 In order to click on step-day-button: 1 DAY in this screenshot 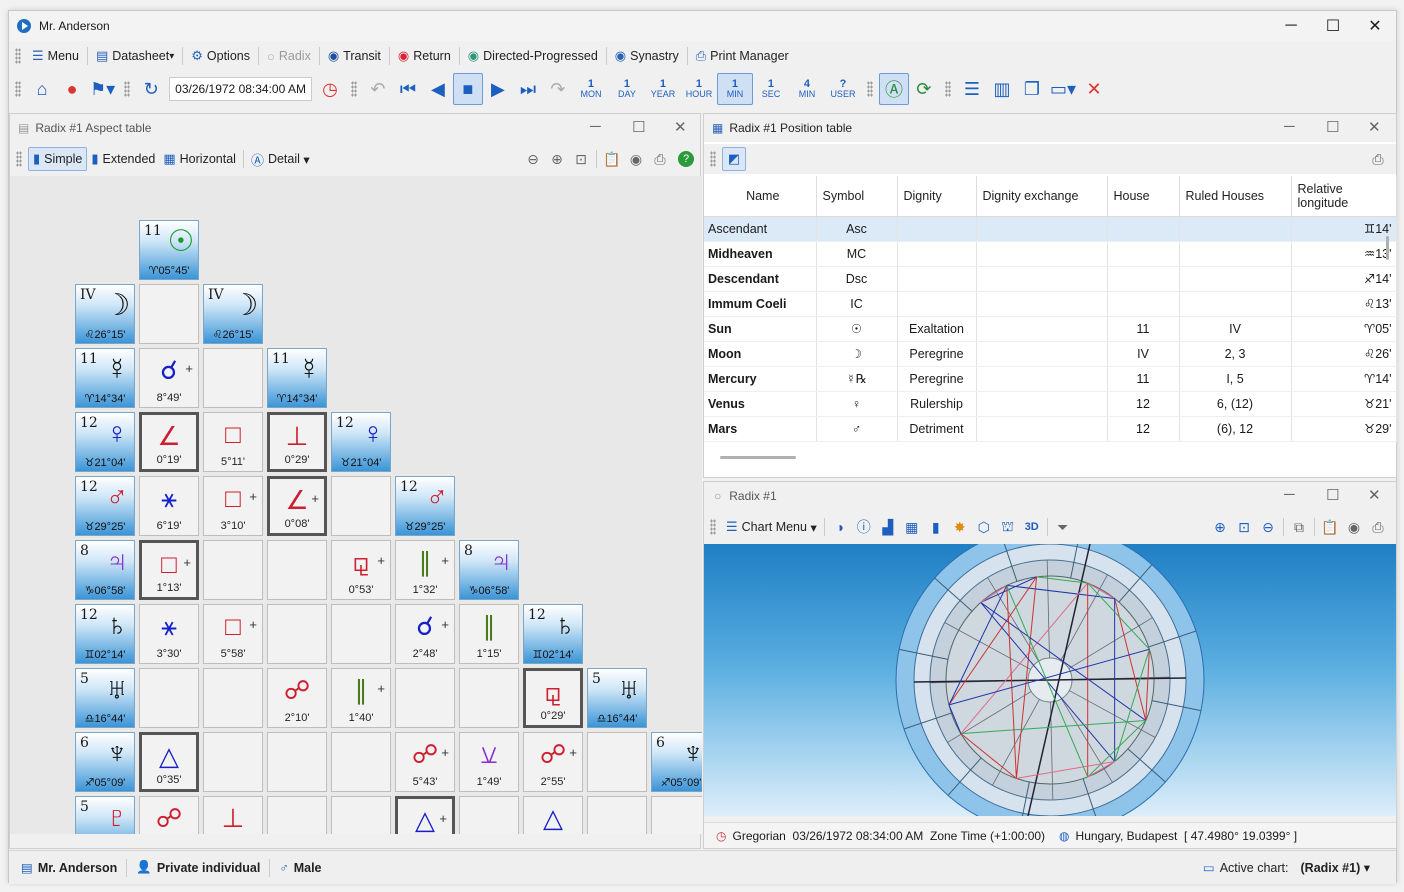, I will do `click(627, 89)`.